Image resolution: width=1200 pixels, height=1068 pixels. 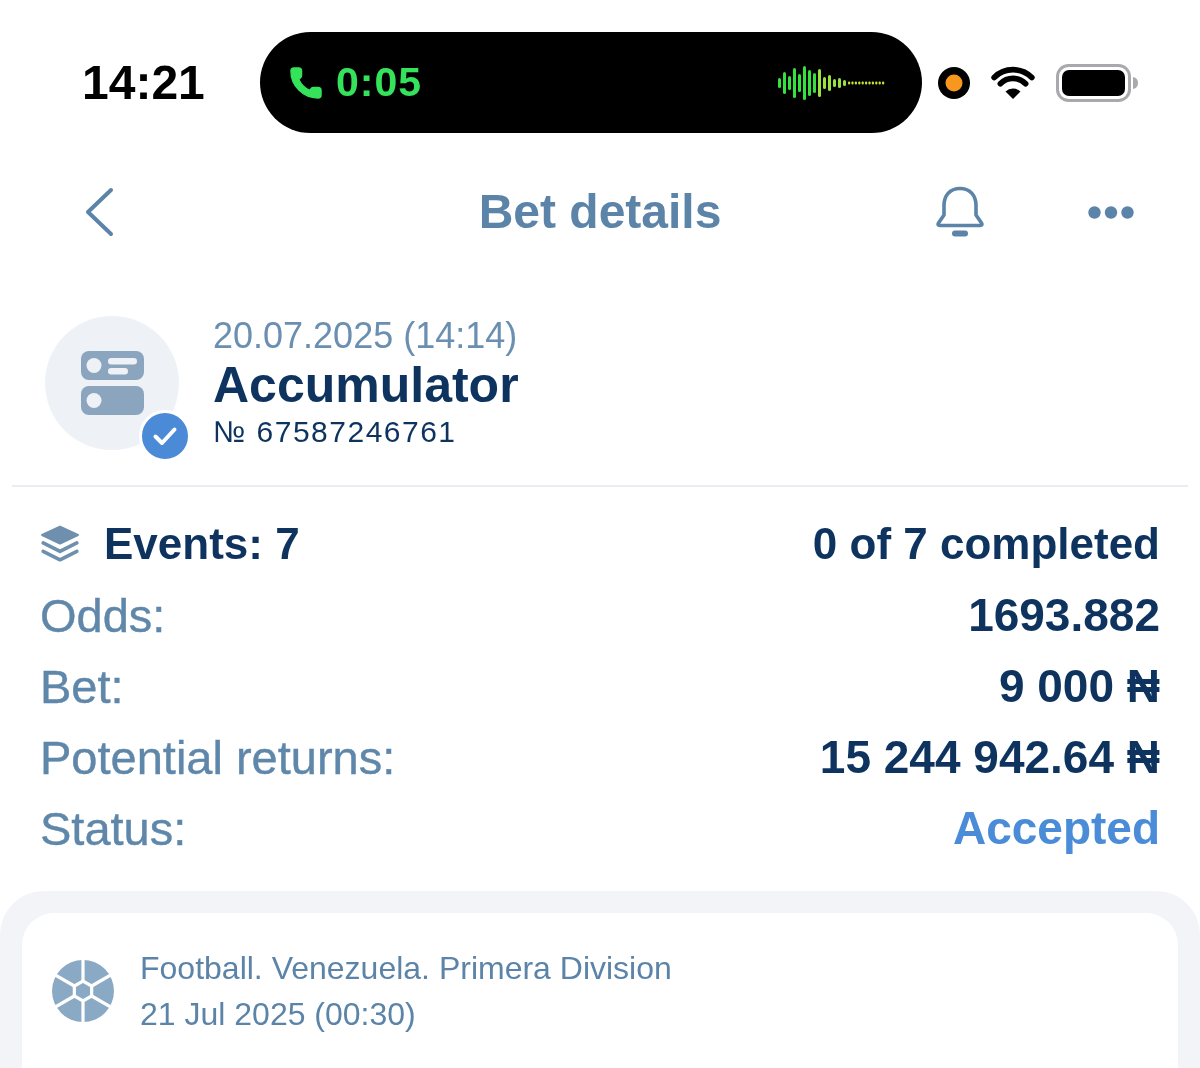 I want to click on more-icon, so click(x=1111, y=212).